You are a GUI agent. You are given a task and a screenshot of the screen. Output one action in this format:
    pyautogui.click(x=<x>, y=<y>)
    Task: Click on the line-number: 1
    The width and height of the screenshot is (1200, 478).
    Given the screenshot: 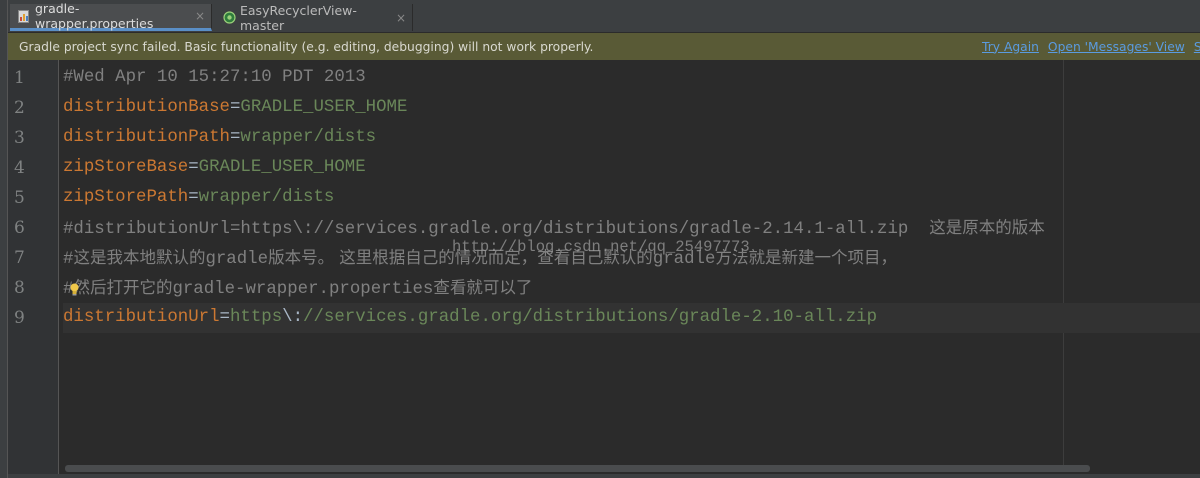 What is the action you would take?
    pyautogui.click(x=19, y=78)
    